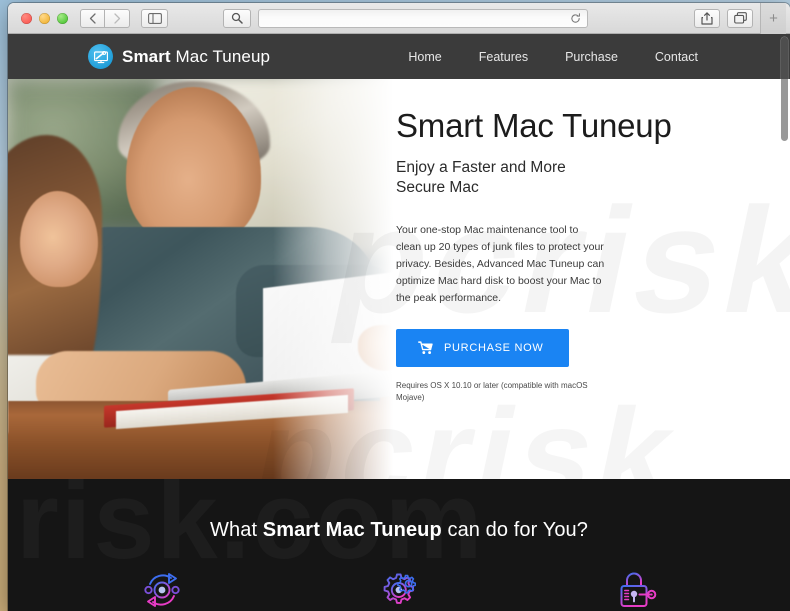  I want to click on minimize-window-button, so click(44, 18).